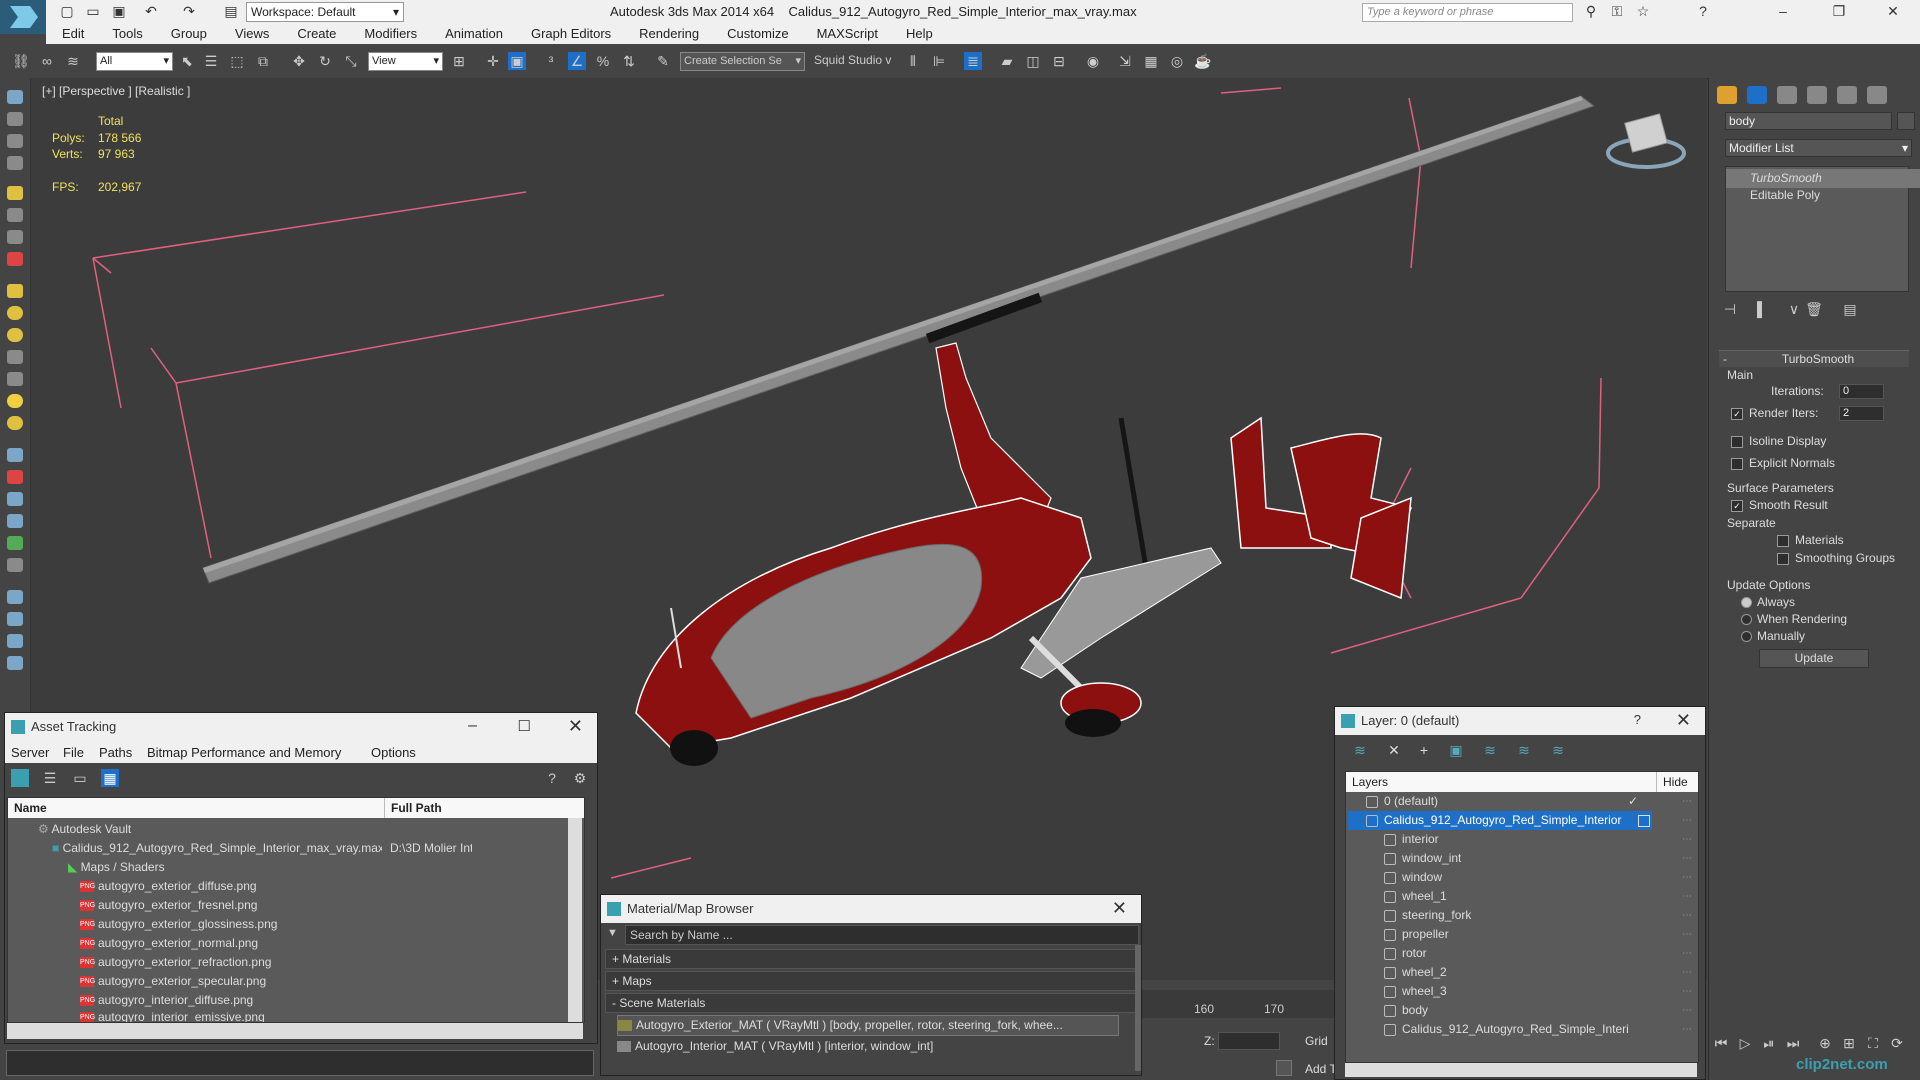  I want to click on layer-row-default: 0 (default) ✓, so click(1526, 801).